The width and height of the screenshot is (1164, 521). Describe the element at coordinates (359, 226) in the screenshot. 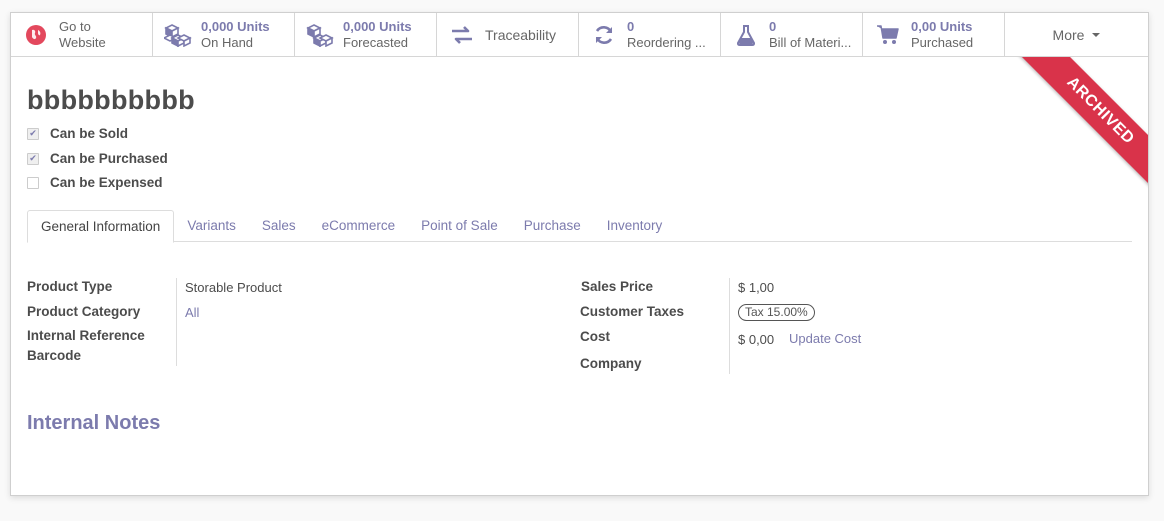

I see `tab-ecommerce: eCommerce` at that location.